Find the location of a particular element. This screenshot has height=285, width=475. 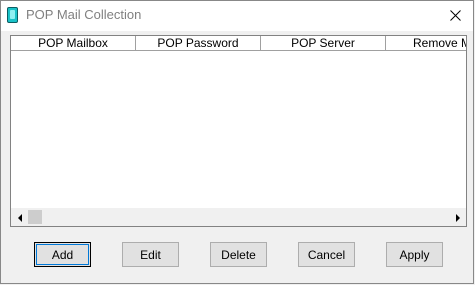

title-bar: POP Mail Collection is located at coordinates (237, 16).